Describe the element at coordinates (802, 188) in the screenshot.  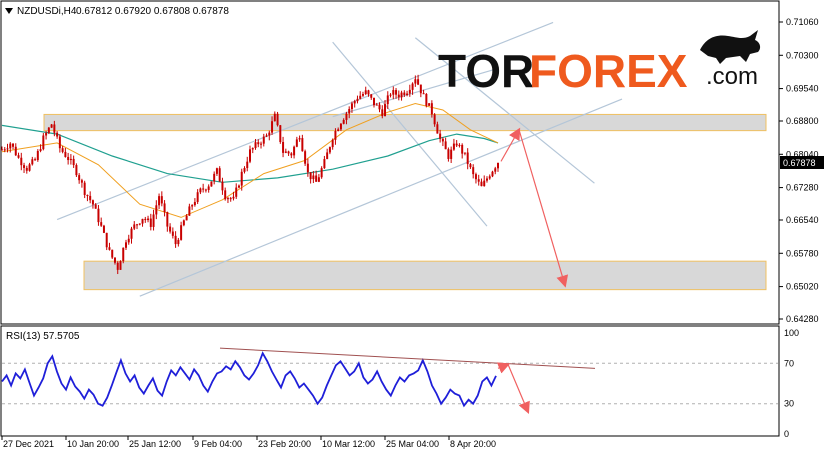
I see `price-tick-label: 0.67280` at that location.